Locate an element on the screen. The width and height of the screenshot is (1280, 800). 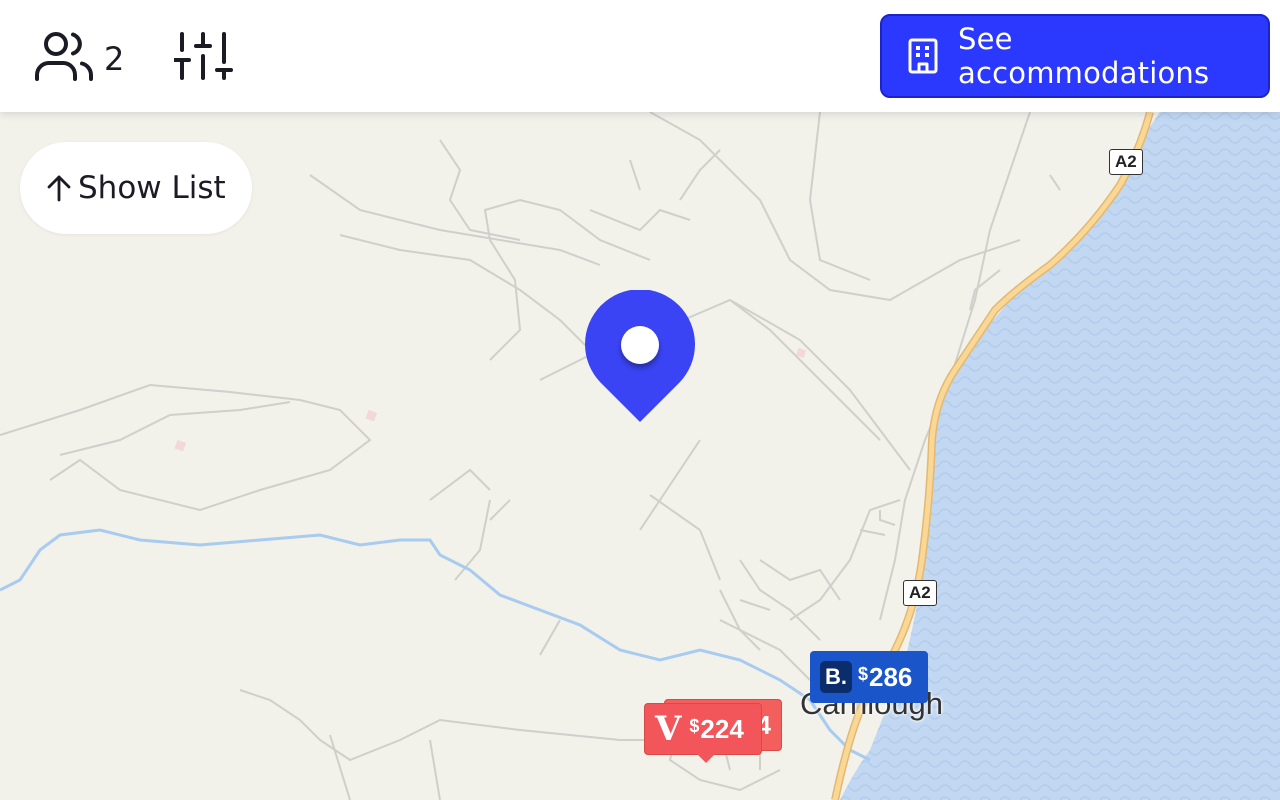
filters-button is located at coordinates (203, 58).